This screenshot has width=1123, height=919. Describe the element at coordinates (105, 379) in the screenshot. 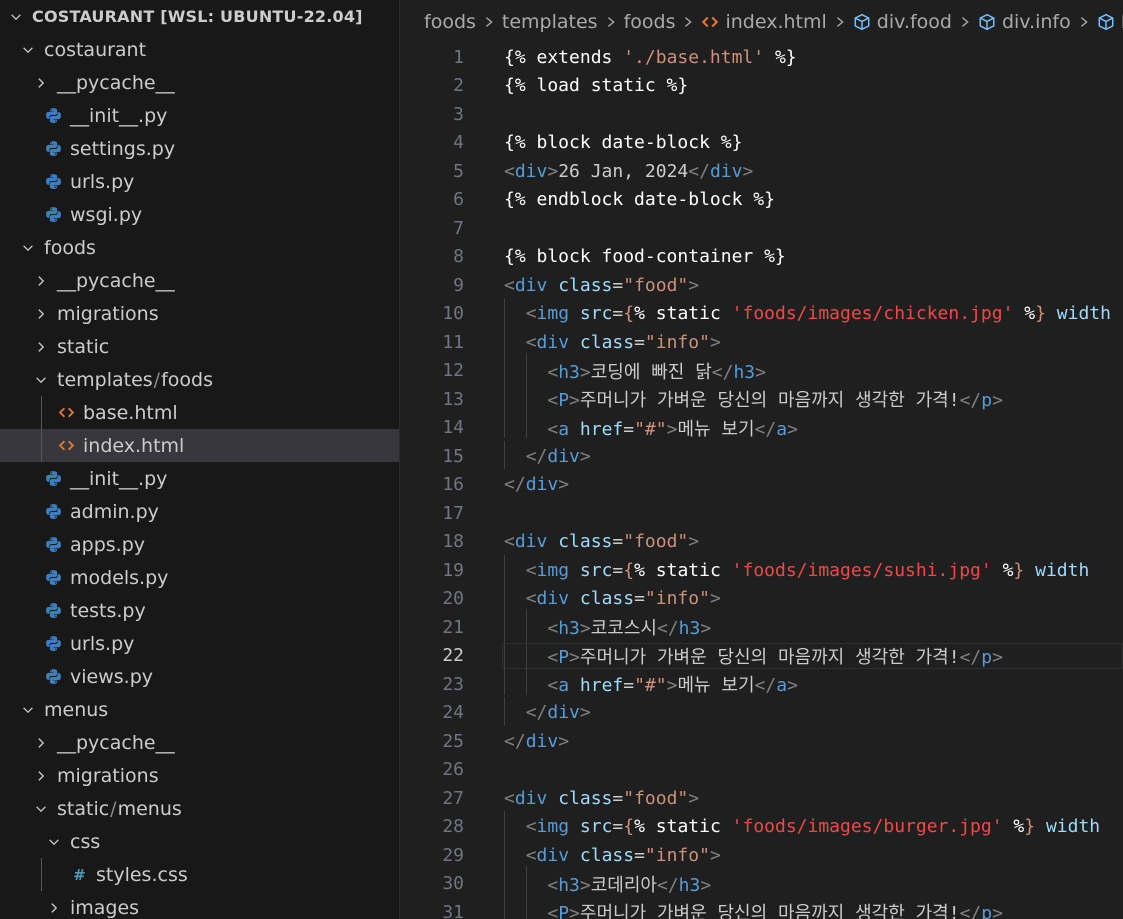

I see `tree-item-label: templates` at that location.